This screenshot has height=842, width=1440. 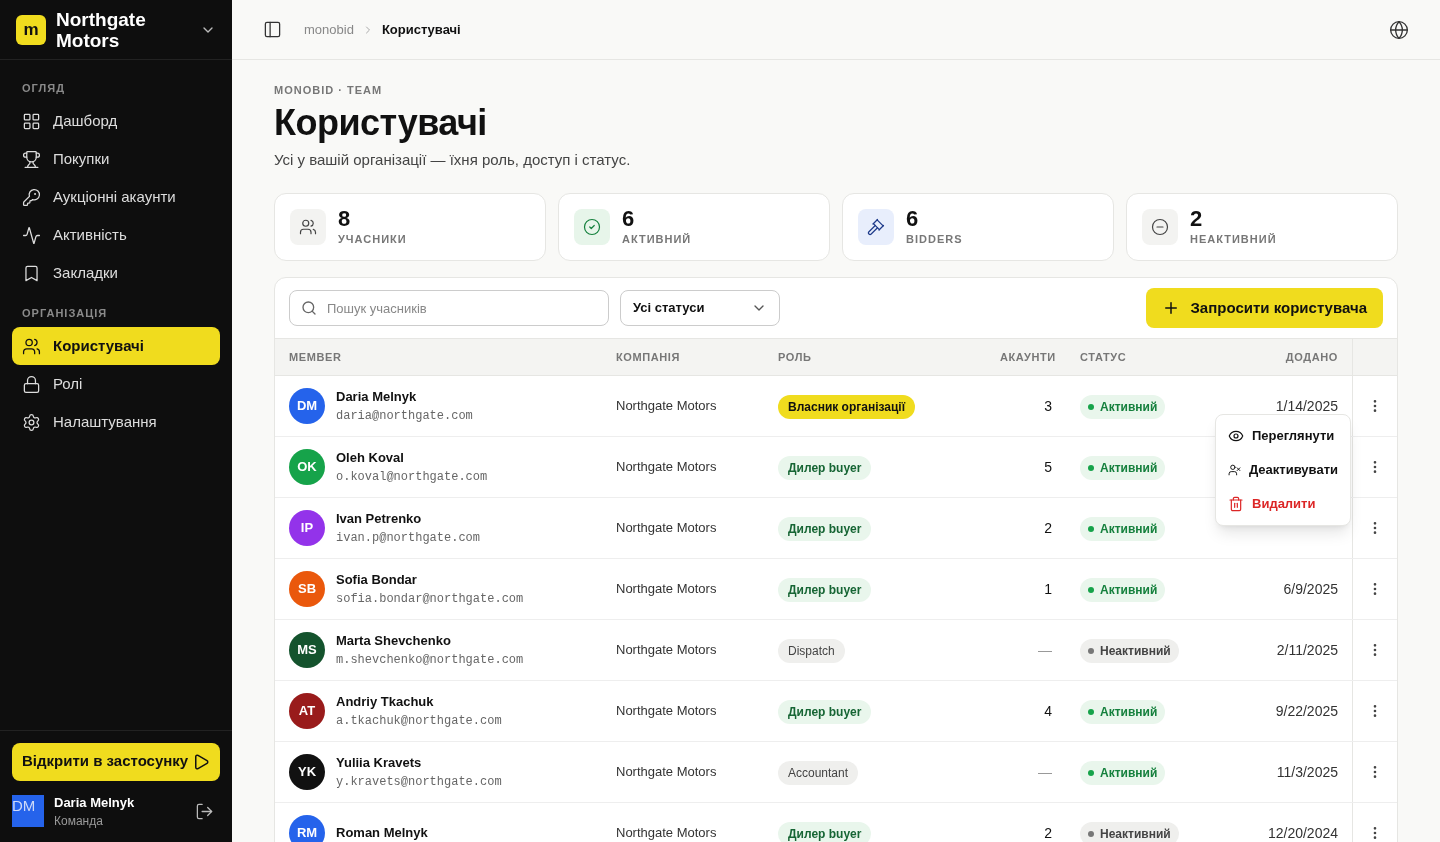 What do you see at coordinates (116, 159) in the screenshot?
I see `nav-item: Покупки` at bounding box center [116, 159].